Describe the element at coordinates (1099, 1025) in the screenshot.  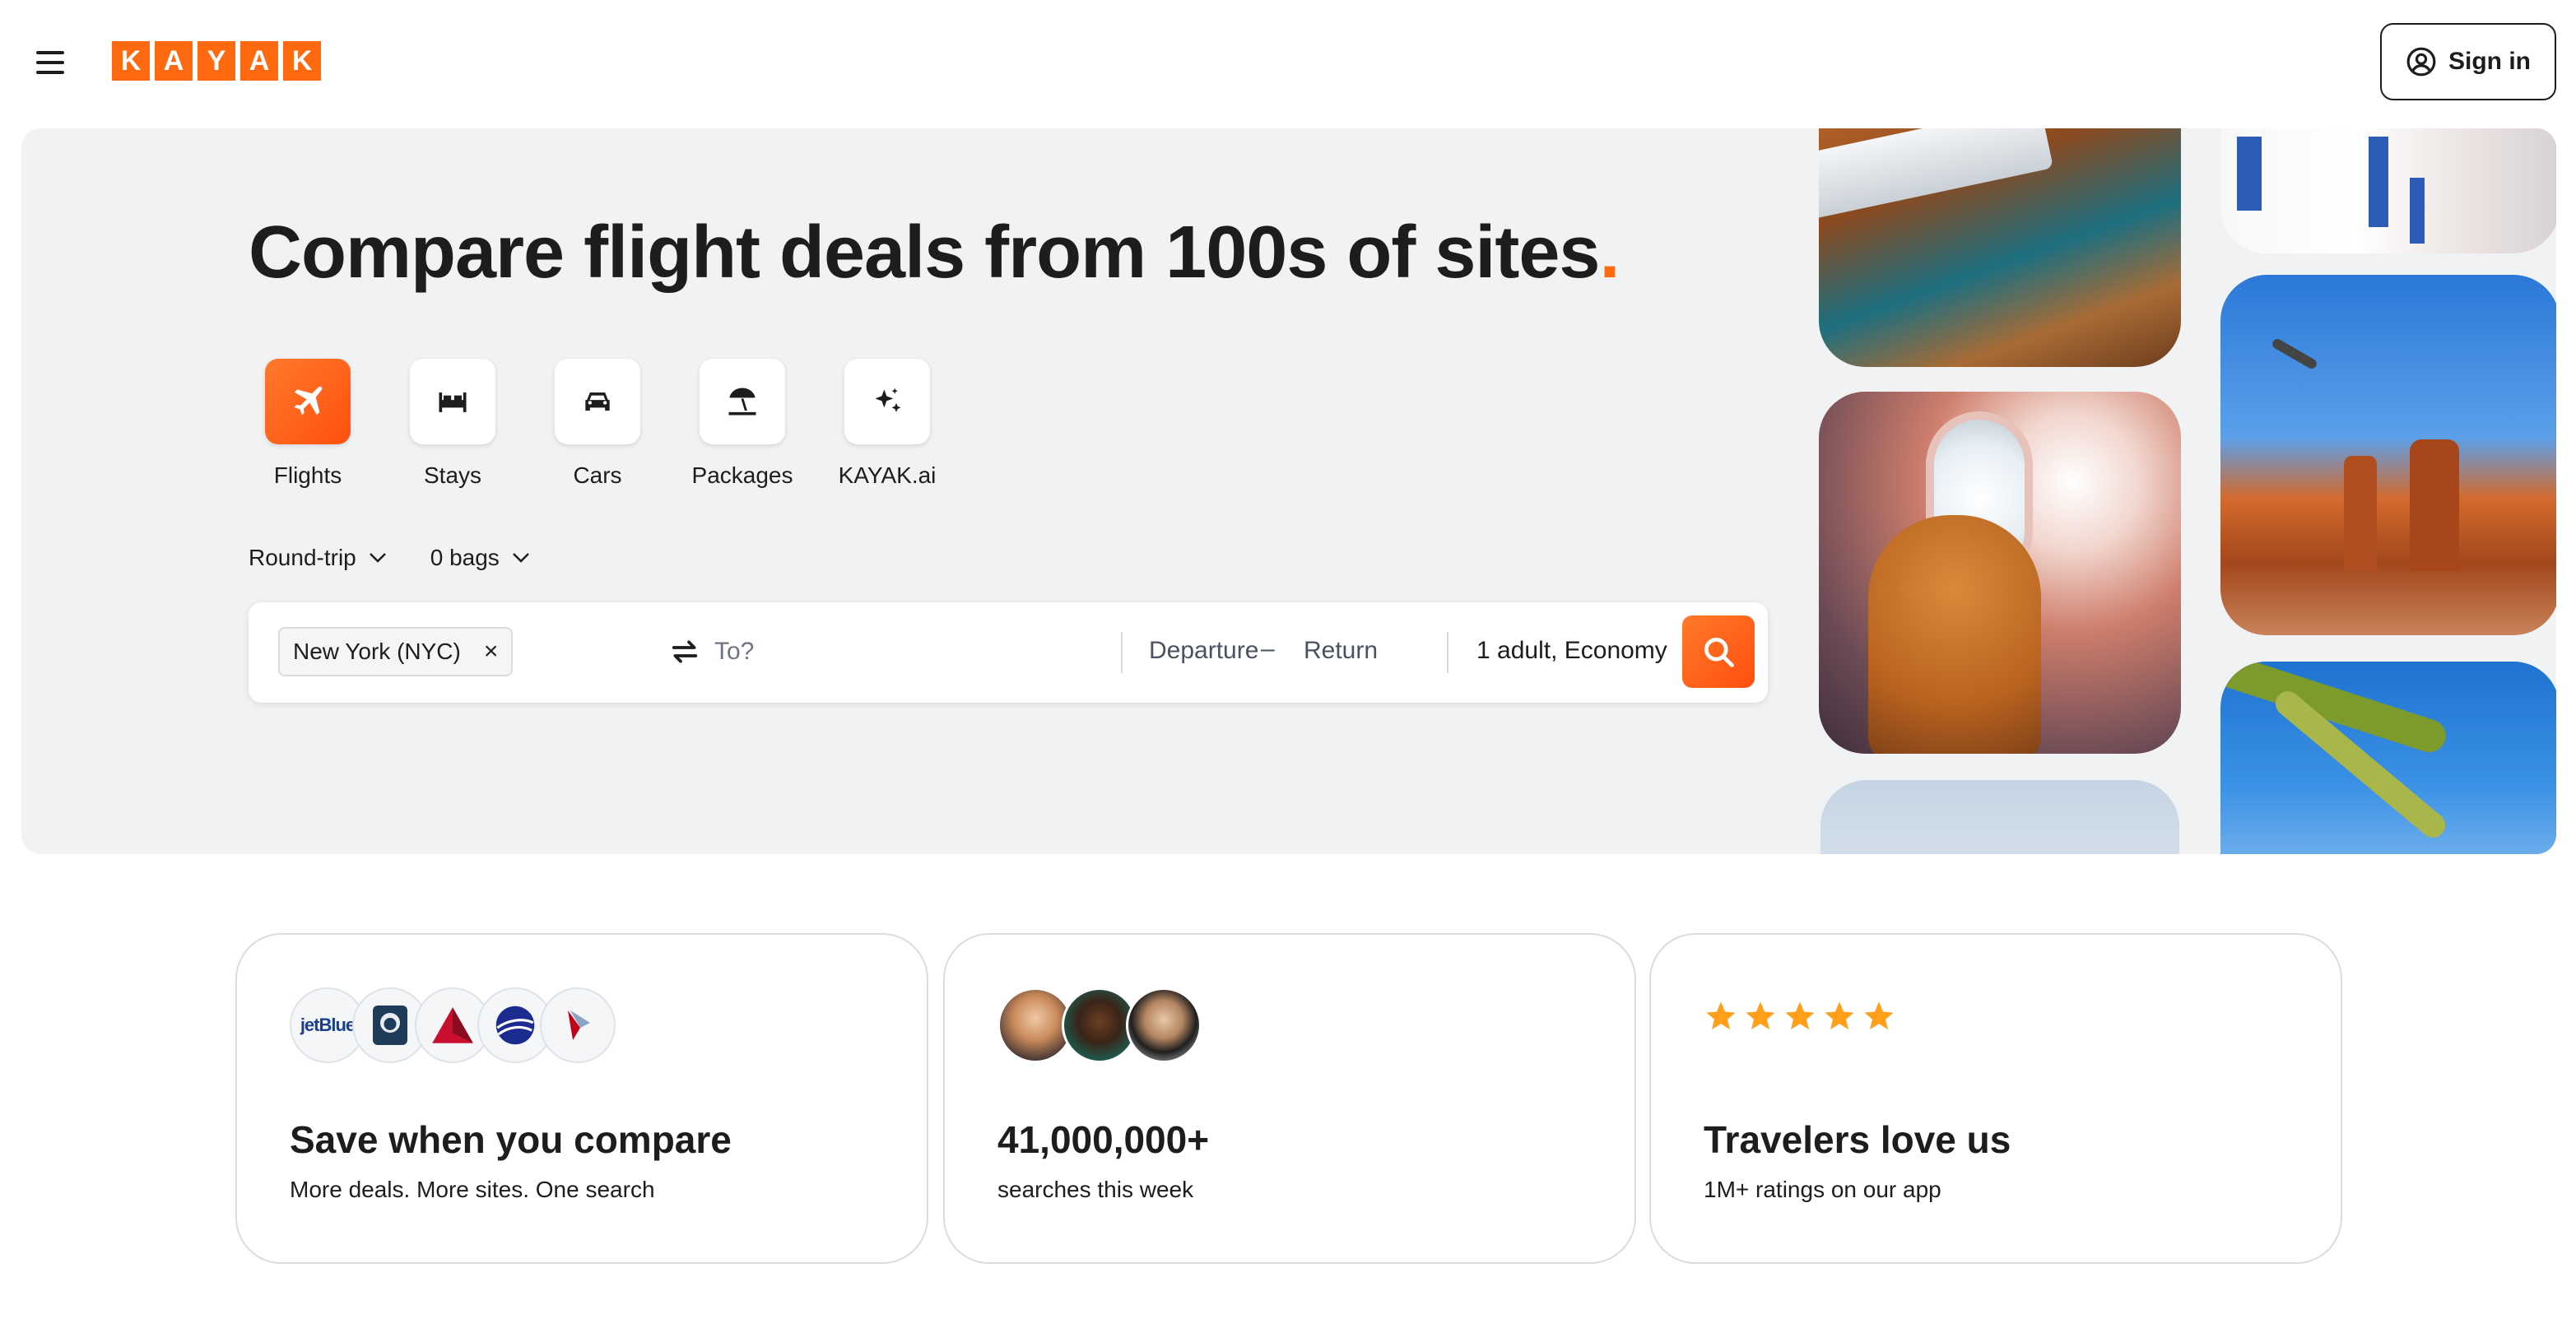
I see `traveler-avatars` at that location.